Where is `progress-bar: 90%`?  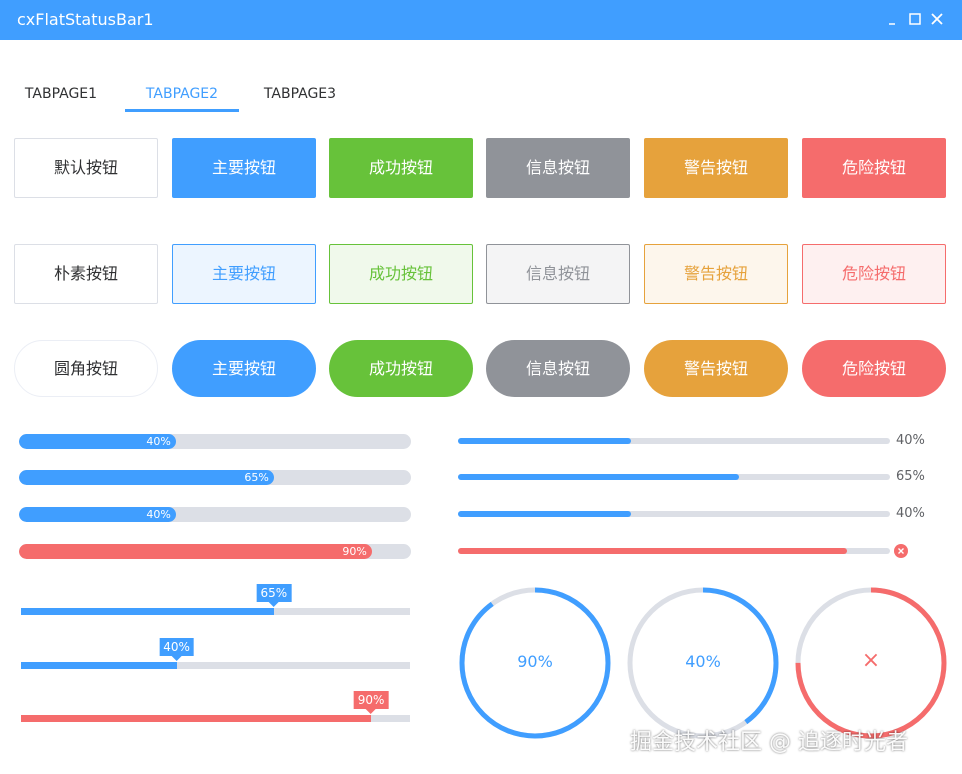 progress-bar: 90% is located at coordinates (215, 551).